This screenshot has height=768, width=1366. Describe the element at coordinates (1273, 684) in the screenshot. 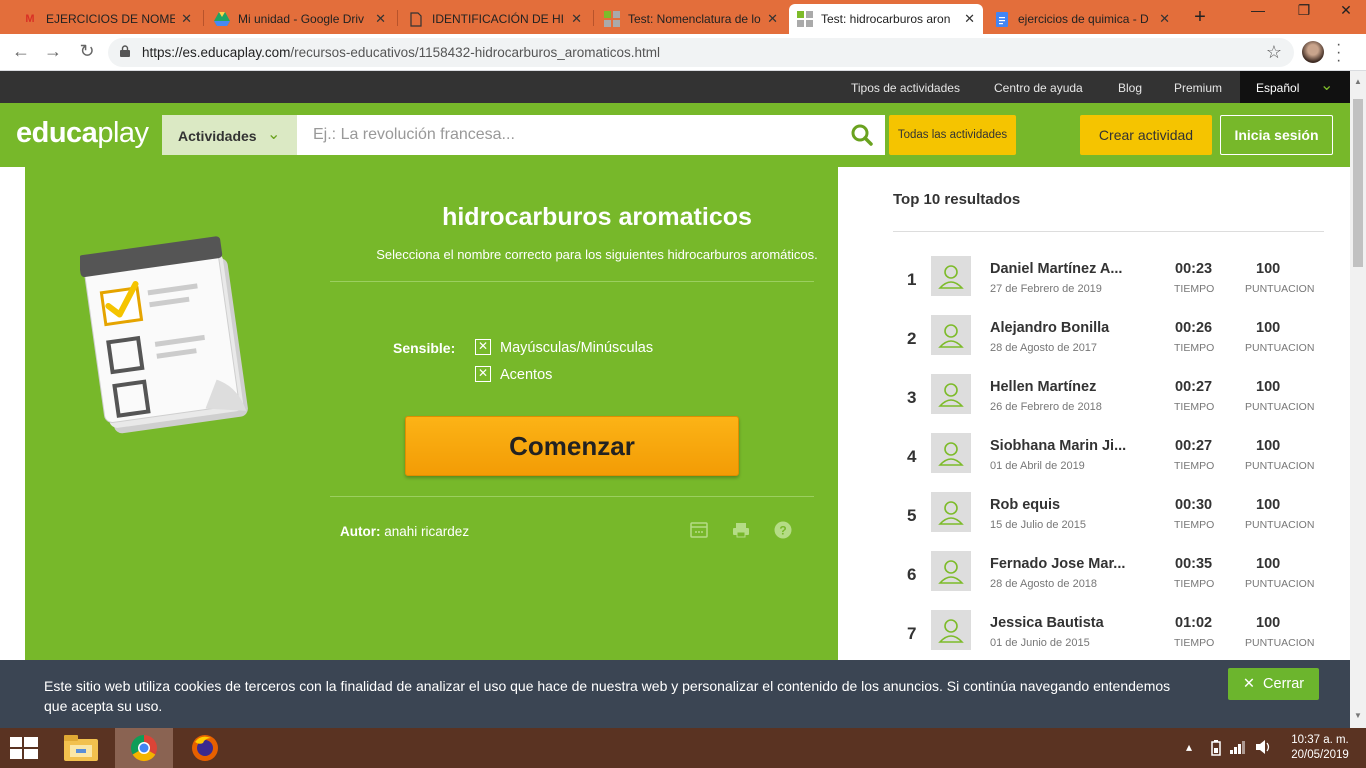

I see `cookie-close-button: ✕ Cerrar` at that location.